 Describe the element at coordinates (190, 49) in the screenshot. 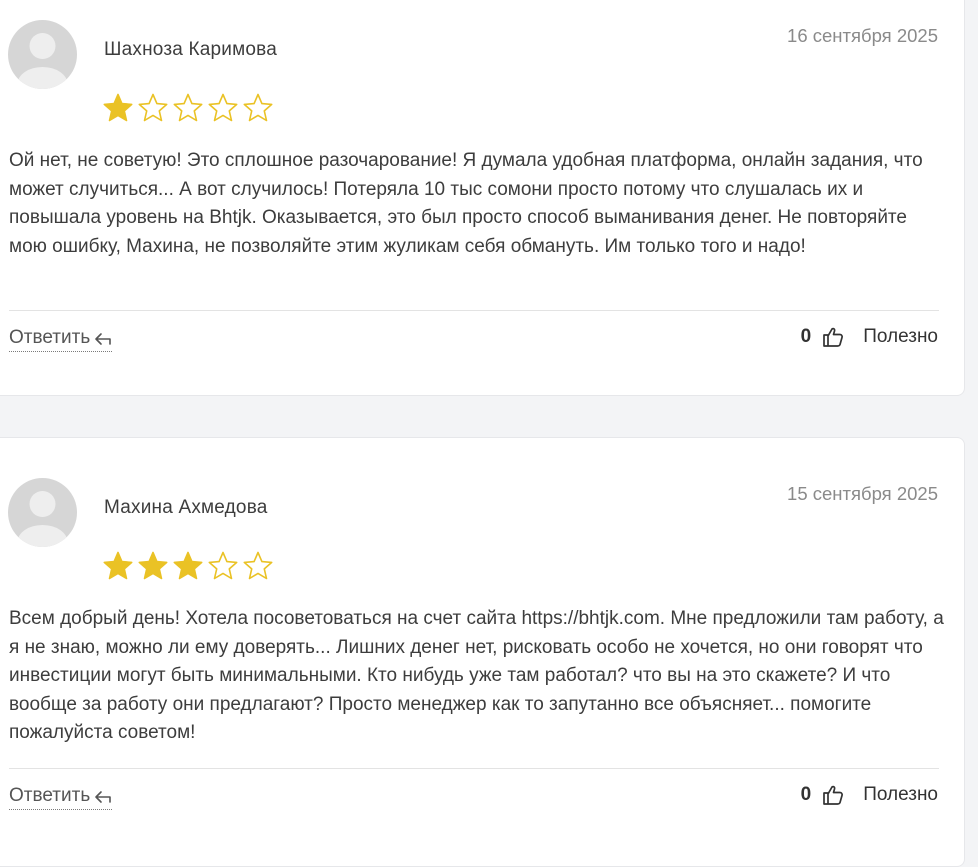

I see `review-author: Шахноза Каримова` at that location.